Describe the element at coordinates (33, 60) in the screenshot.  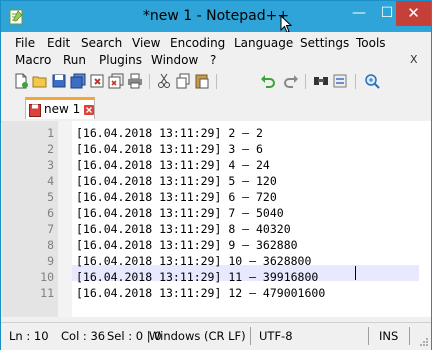
I see `menu-macro: Macro` at that location.